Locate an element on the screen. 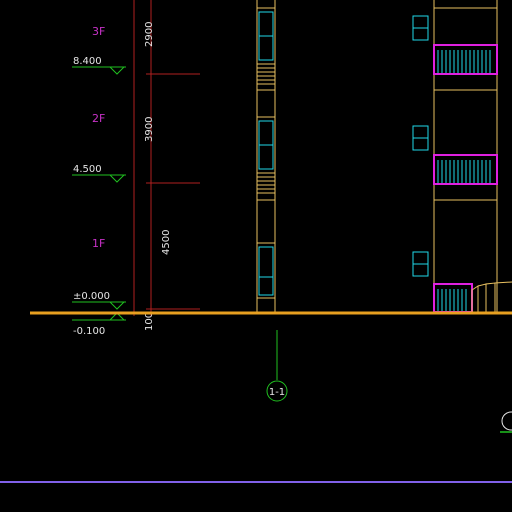  dimension-label-4500: 4500 is located at coordinates (166, 242).